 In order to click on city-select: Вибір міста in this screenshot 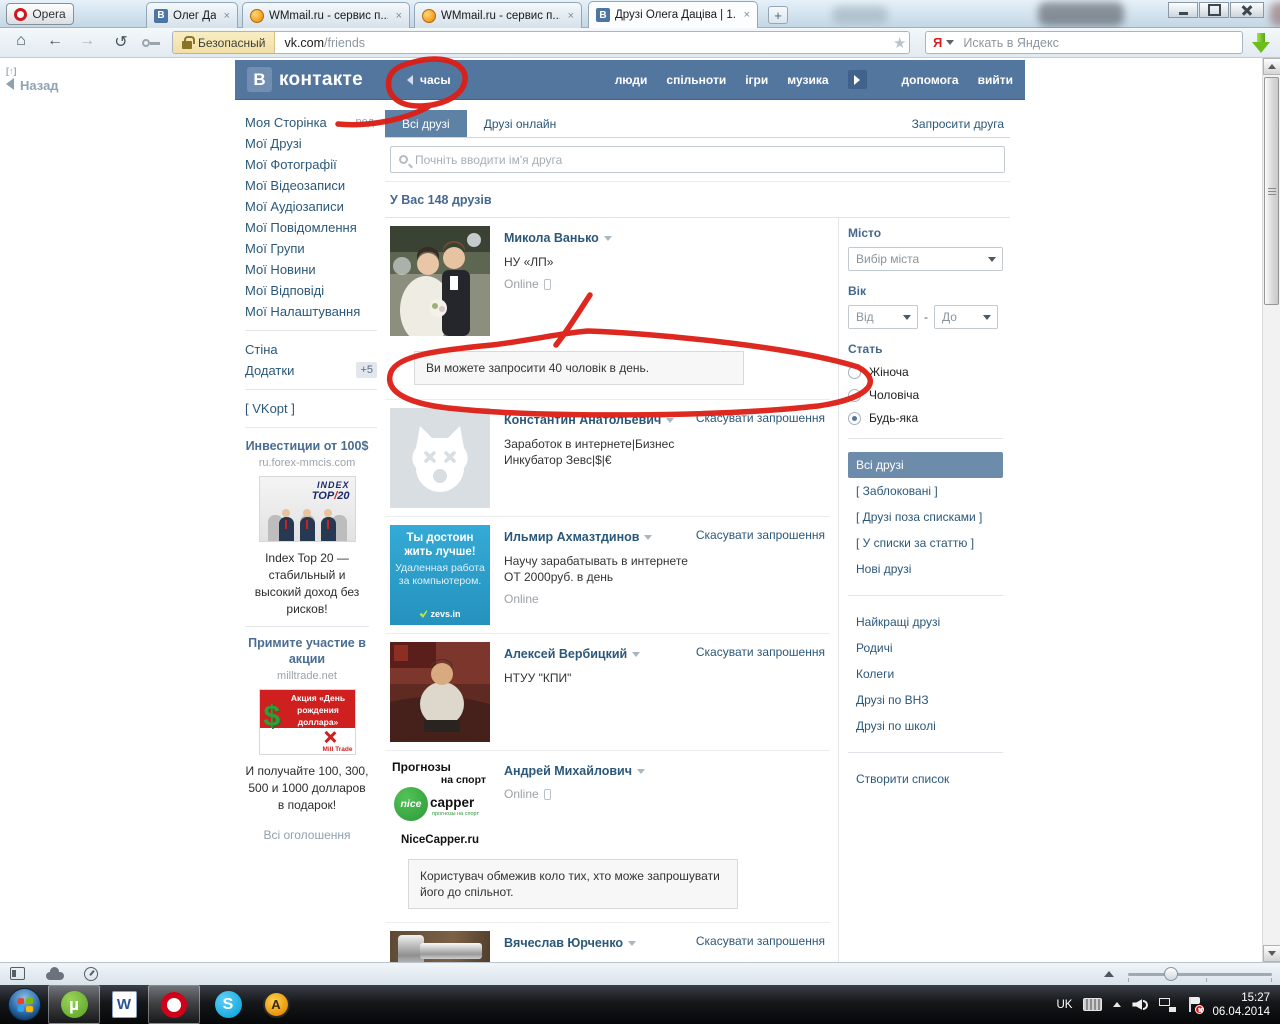, I will do `click(925, 259)`.